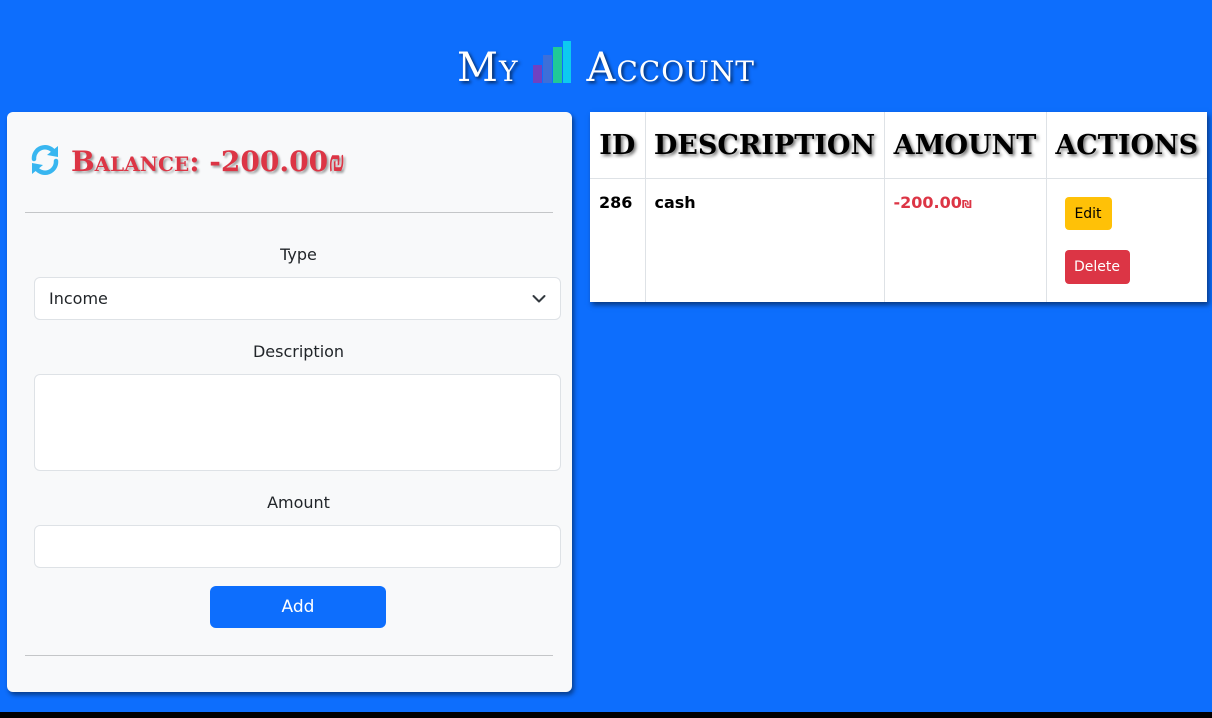  What do you see at coordinates (965, 240) in the screenshot?
I see `cell-amount: -200.00₪` at bounding box center [965, 240].